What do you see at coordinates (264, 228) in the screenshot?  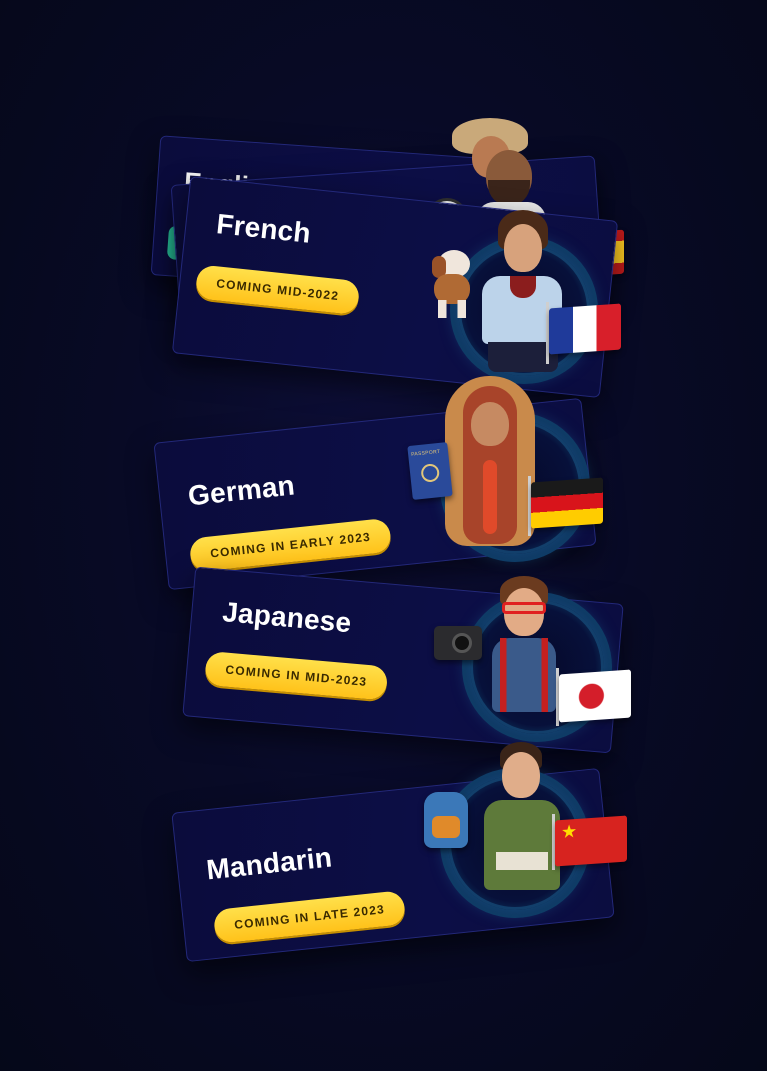 I see `card-language-title: French` at bounding box center [264, 228].